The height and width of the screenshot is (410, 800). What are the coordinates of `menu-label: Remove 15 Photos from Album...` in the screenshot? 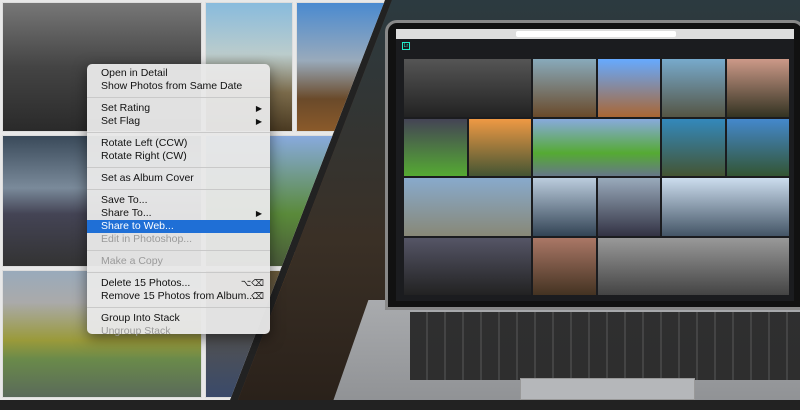 It's located at (178, 296).